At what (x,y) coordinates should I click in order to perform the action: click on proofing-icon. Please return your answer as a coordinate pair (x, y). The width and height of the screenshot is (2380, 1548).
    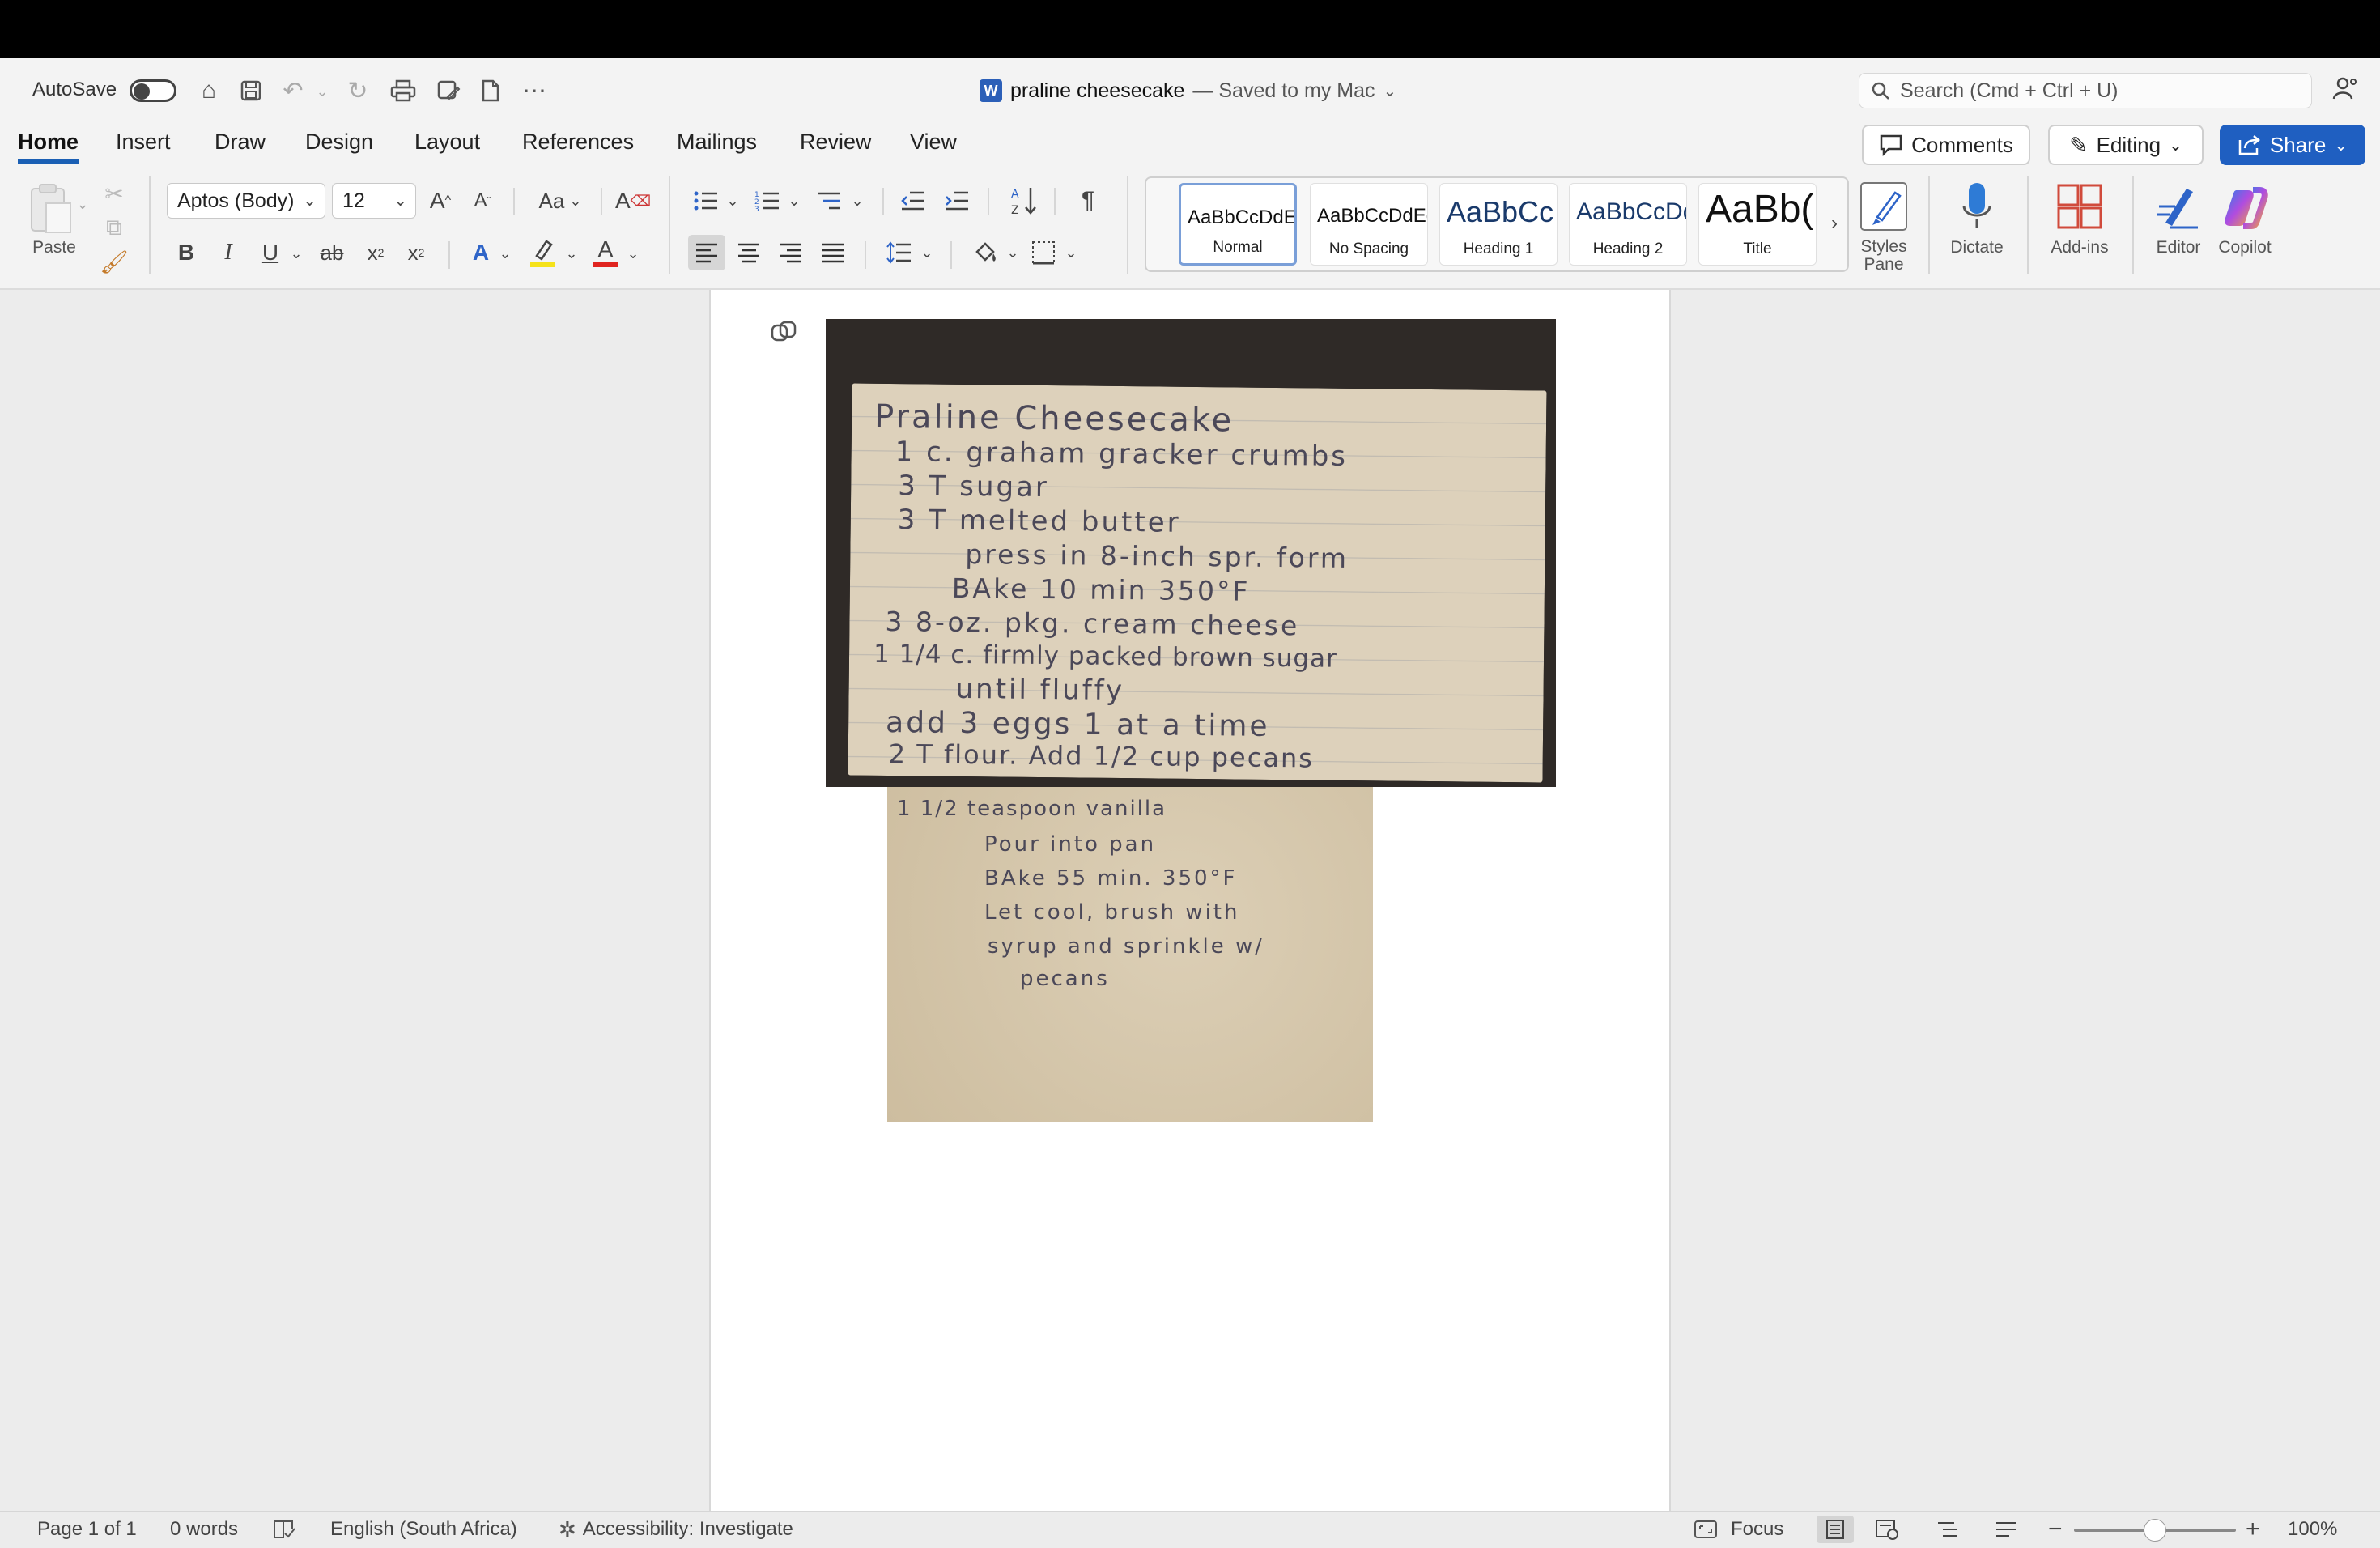
    Looking at the image, I should click on (284, 1529).